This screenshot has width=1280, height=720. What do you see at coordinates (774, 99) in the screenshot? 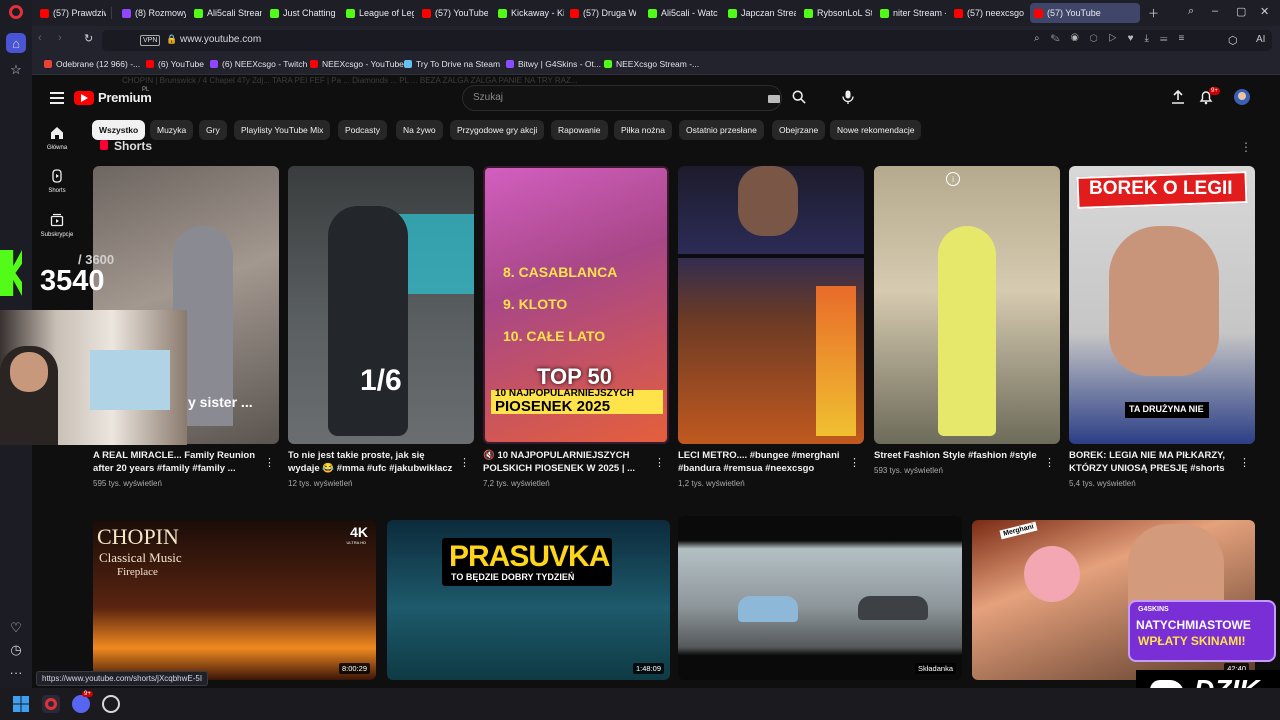
I see `keyboard-icon` at bounding box center [774, 99].